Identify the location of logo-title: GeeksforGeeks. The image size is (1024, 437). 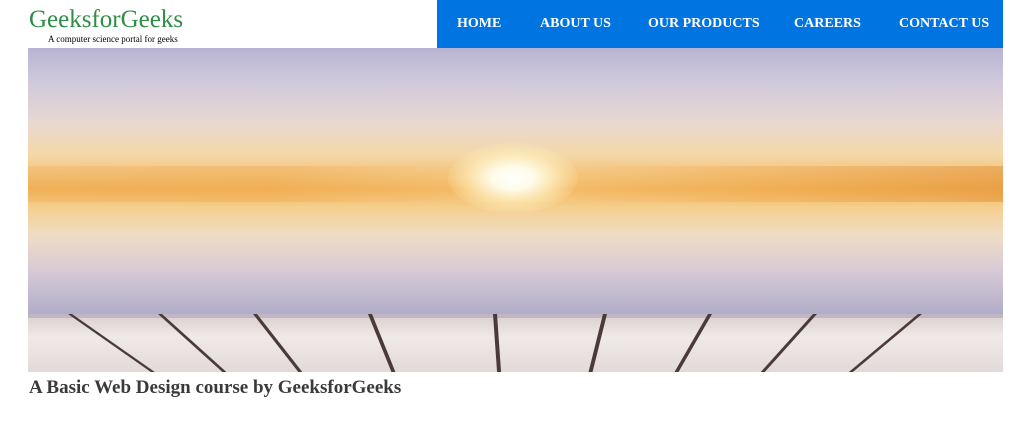
(106, 19).